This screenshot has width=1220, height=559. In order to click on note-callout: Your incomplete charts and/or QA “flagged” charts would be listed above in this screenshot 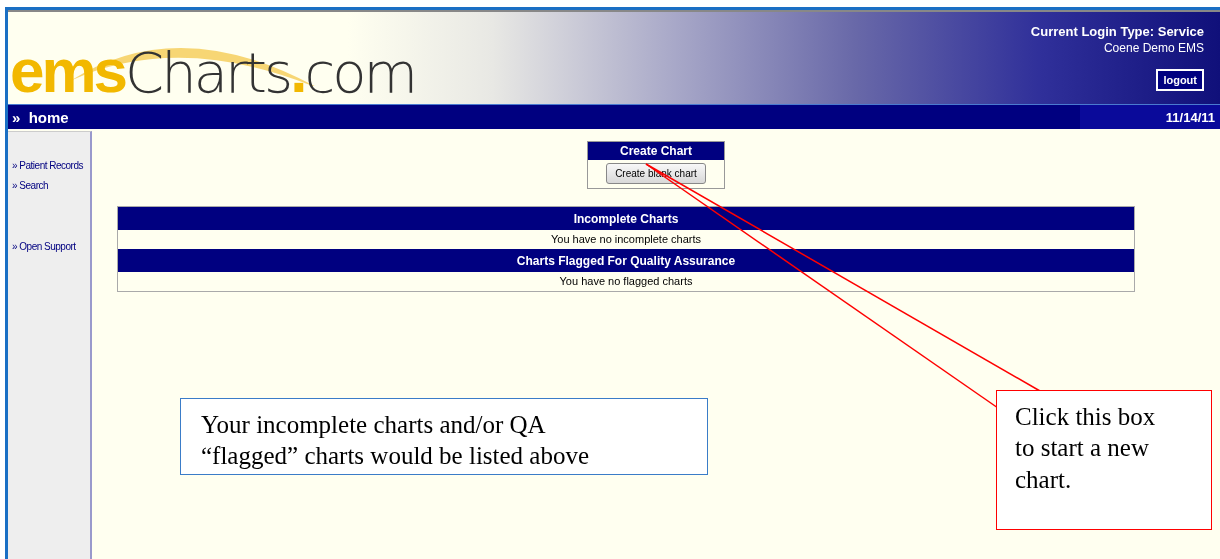, I will do `click(444, 436)`.